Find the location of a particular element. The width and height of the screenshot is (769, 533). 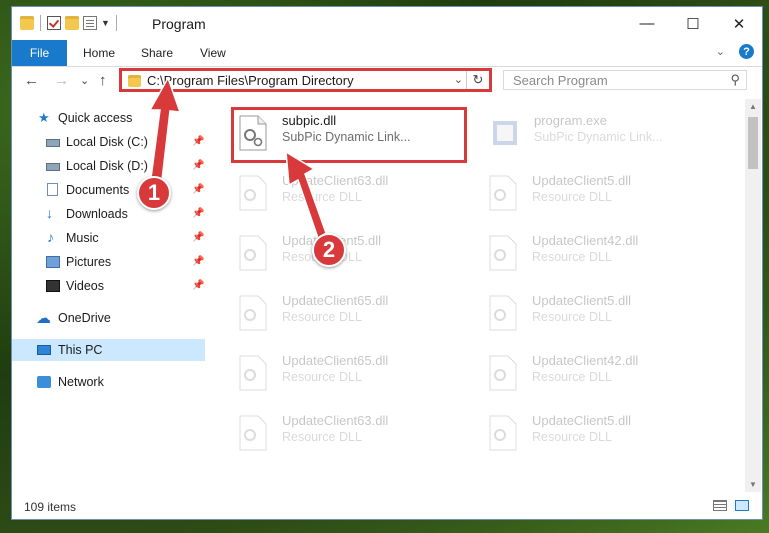

expand-ribbon-icon: ⌄ is located at coordinates (720, 51).